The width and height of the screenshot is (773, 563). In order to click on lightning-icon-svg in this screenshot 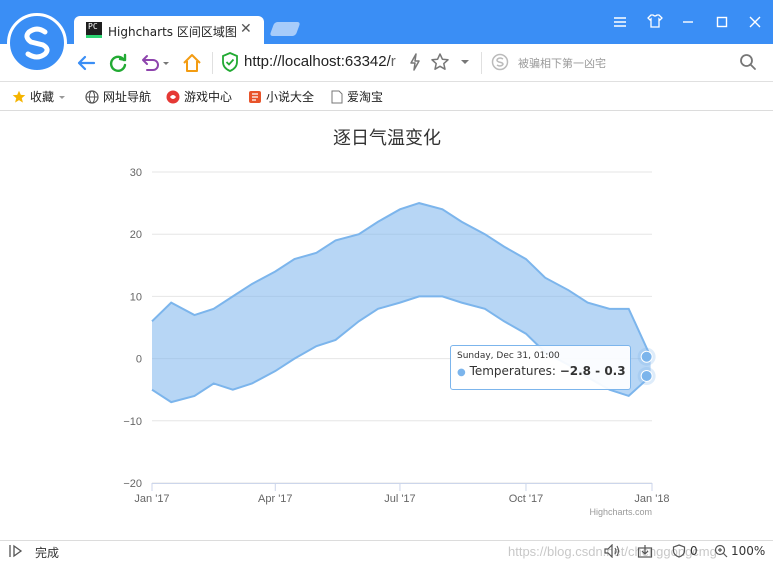, I will do `click(415, 62)`.